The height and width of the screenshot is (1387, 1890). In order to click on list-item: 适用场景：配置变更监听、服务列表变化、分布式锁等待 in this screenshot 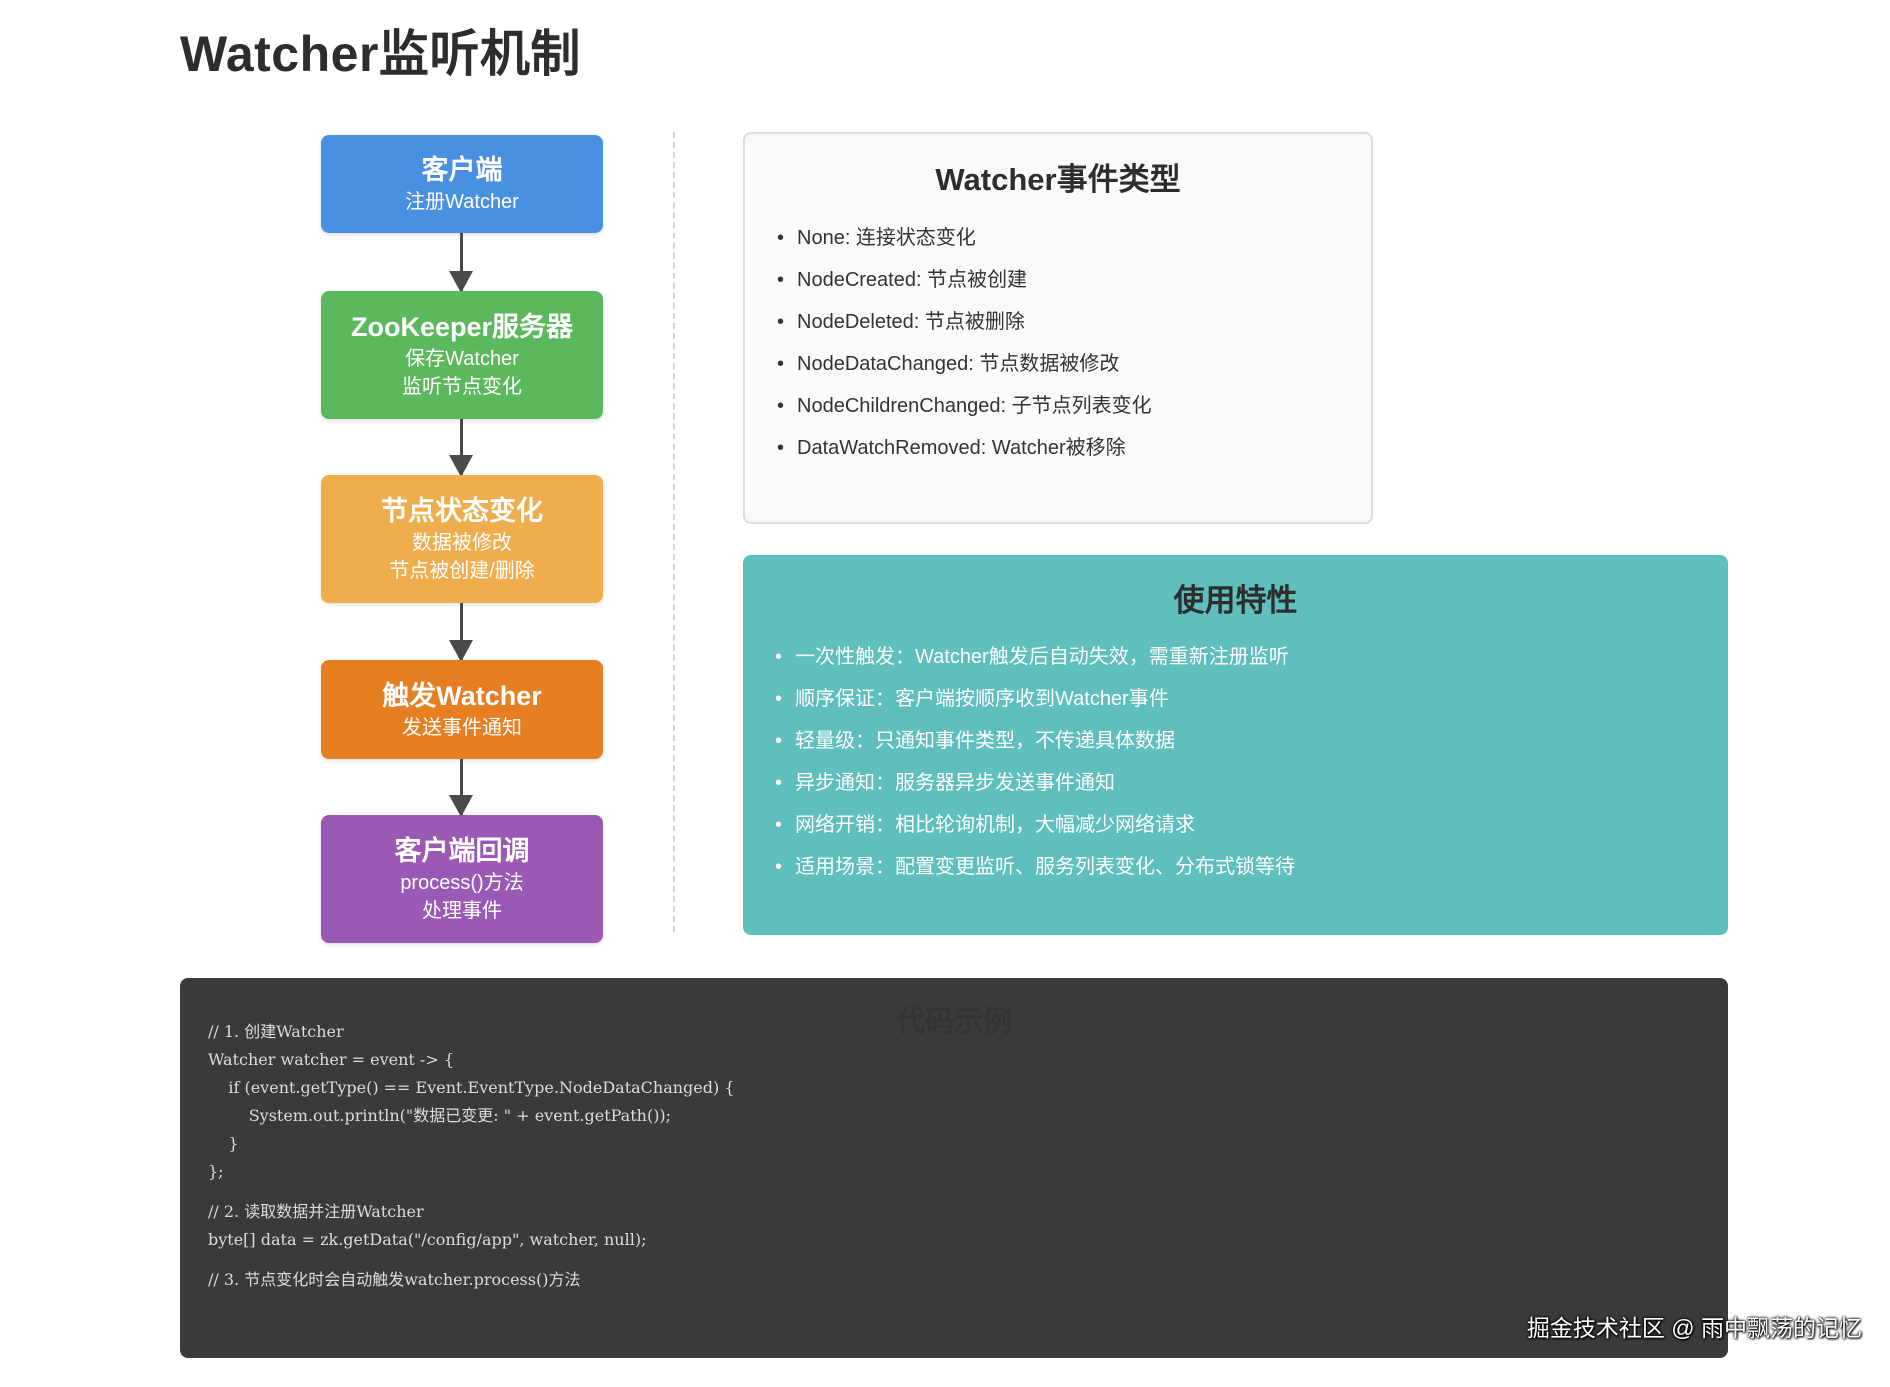, I will do `click(1251, 867)`.